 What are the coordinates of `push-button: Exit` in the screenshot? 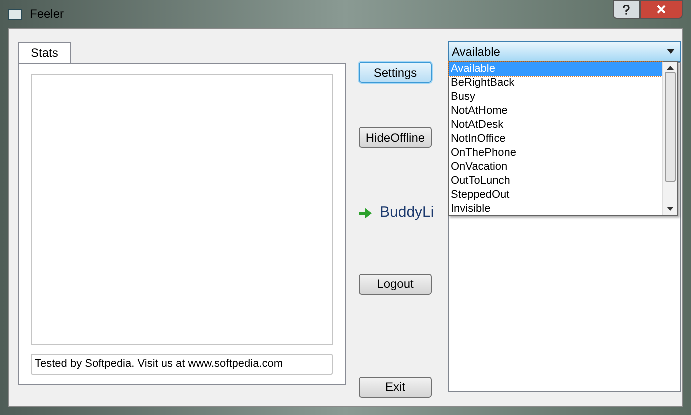 It's located at (395, 387).